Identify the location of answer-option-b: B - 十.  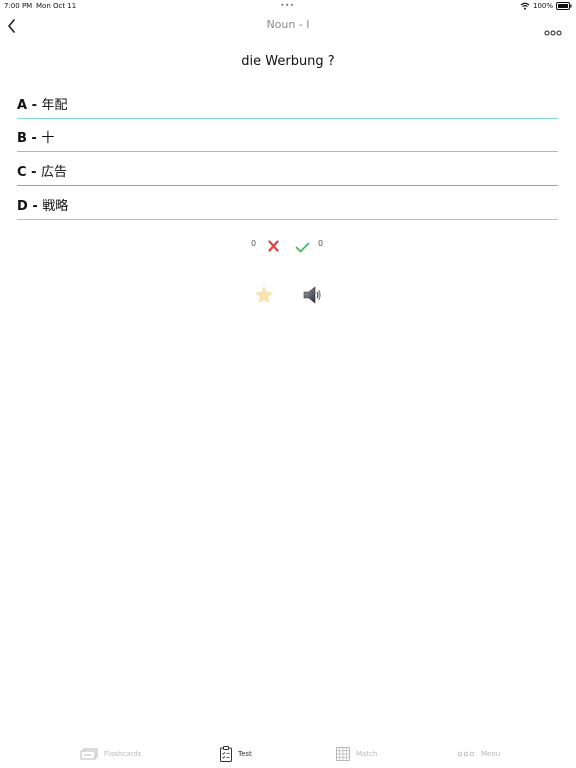
(287, 135).